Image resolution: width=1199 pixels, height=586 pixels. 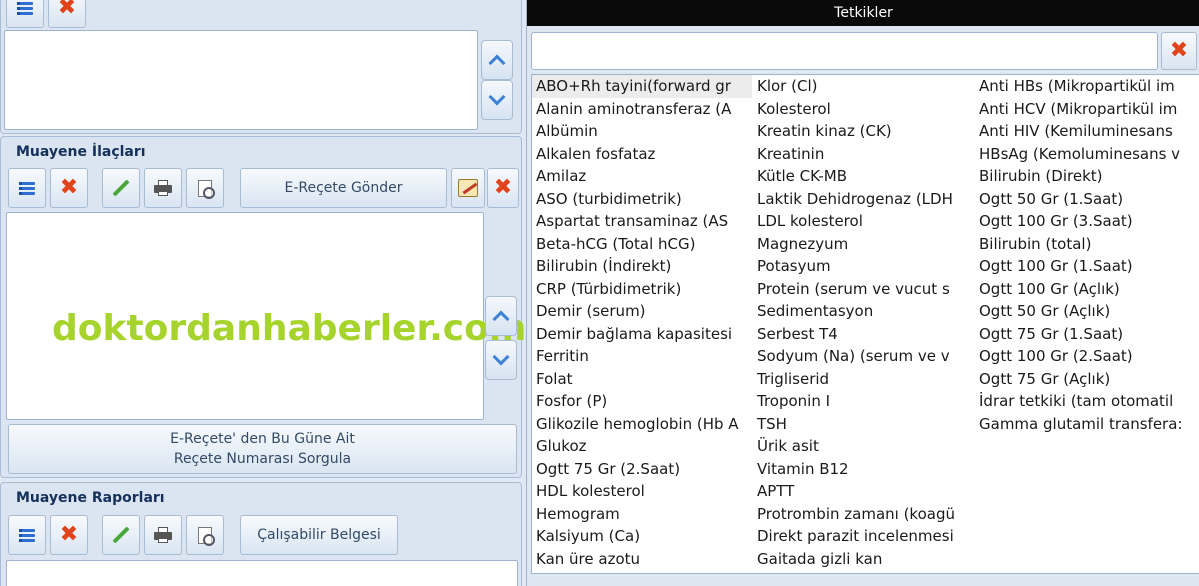 I want to click on tetkik-item: Magnezyum, so click(x=863, y=244).